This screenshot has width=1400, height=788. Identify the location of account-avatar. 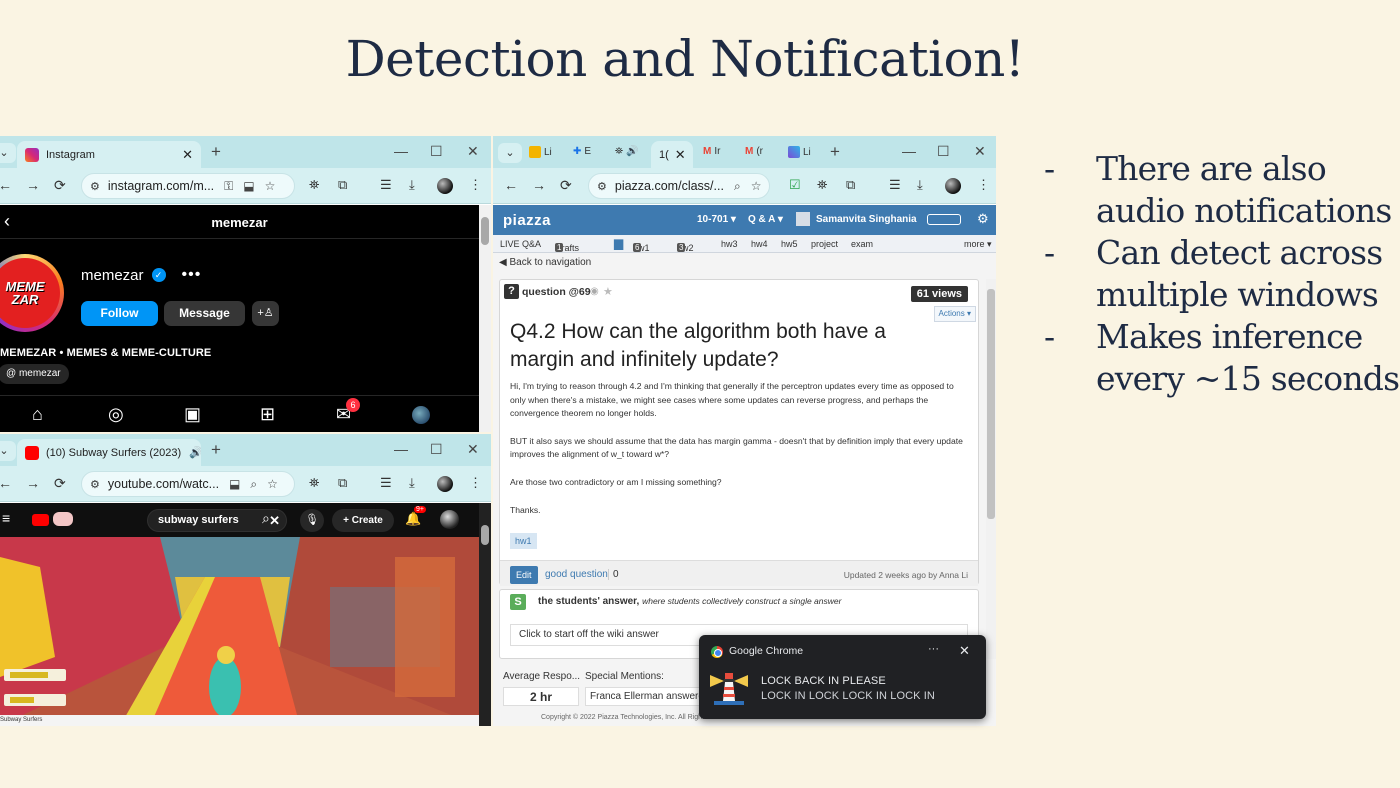
(449, 519).